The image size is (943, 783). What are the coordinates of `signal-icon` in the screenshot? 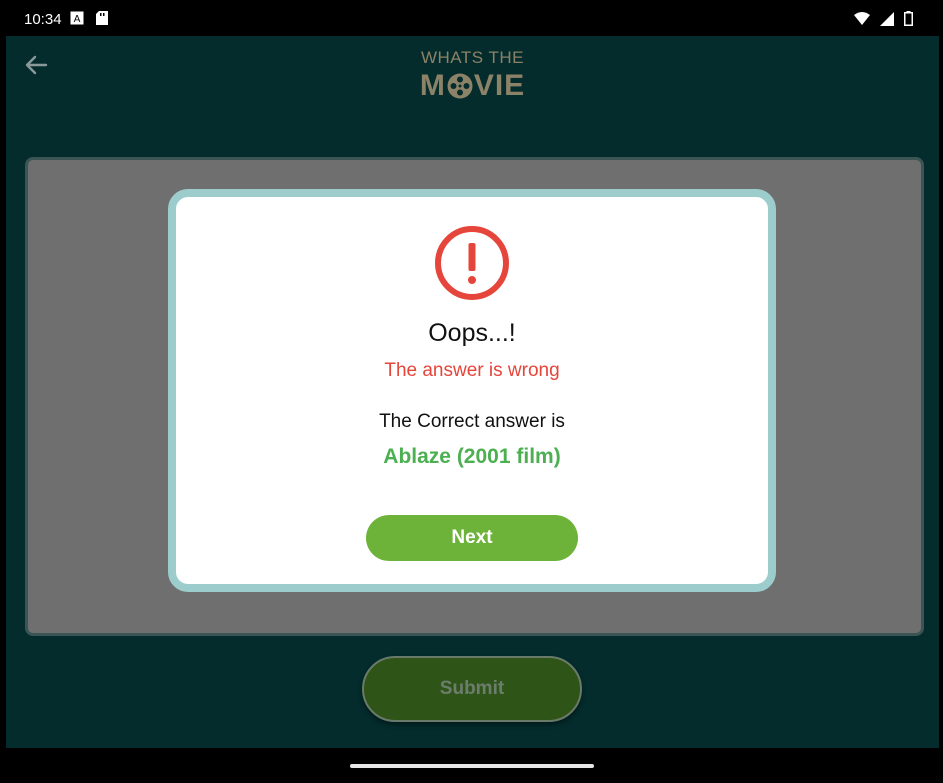 It's located at (887, 20).